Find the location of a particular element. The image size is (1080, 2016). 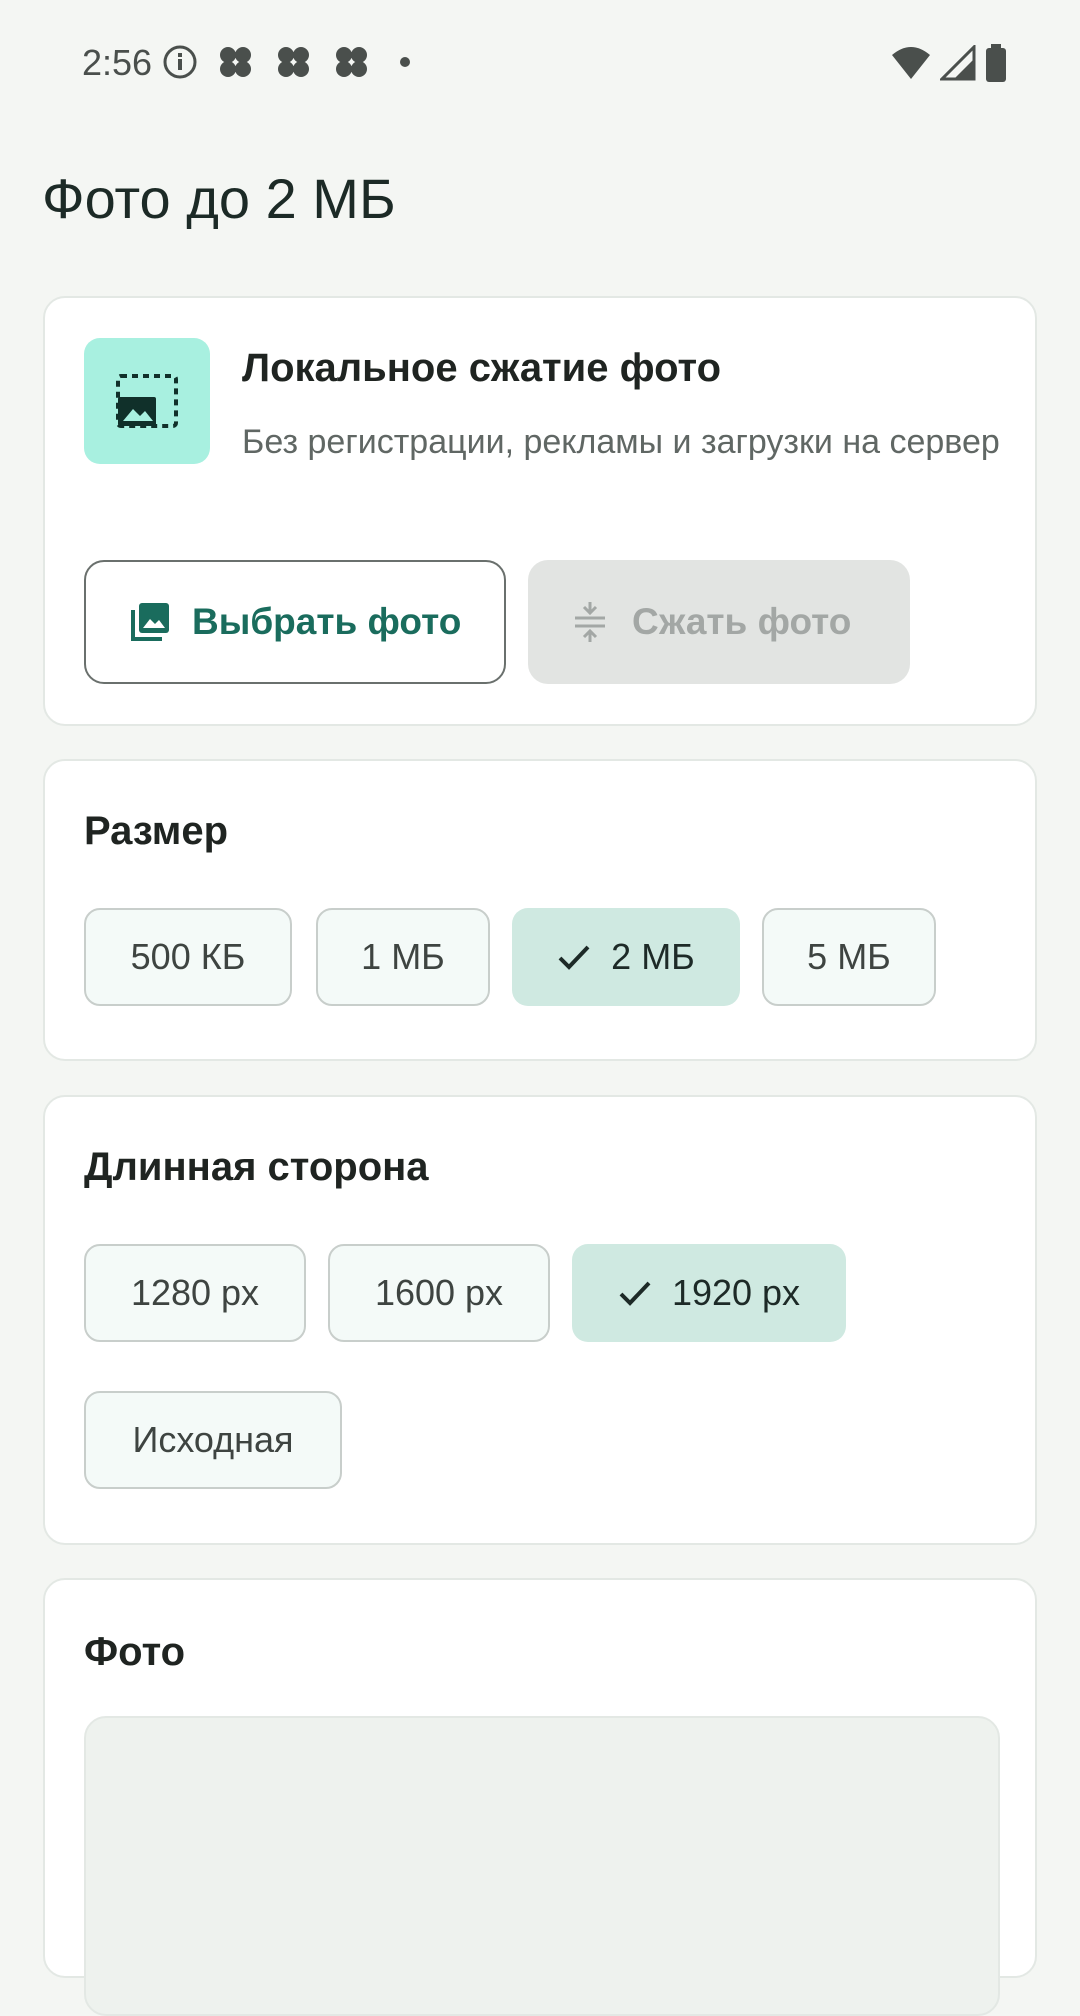

chip-label: Исходная is located at coordinates (213, 1439).